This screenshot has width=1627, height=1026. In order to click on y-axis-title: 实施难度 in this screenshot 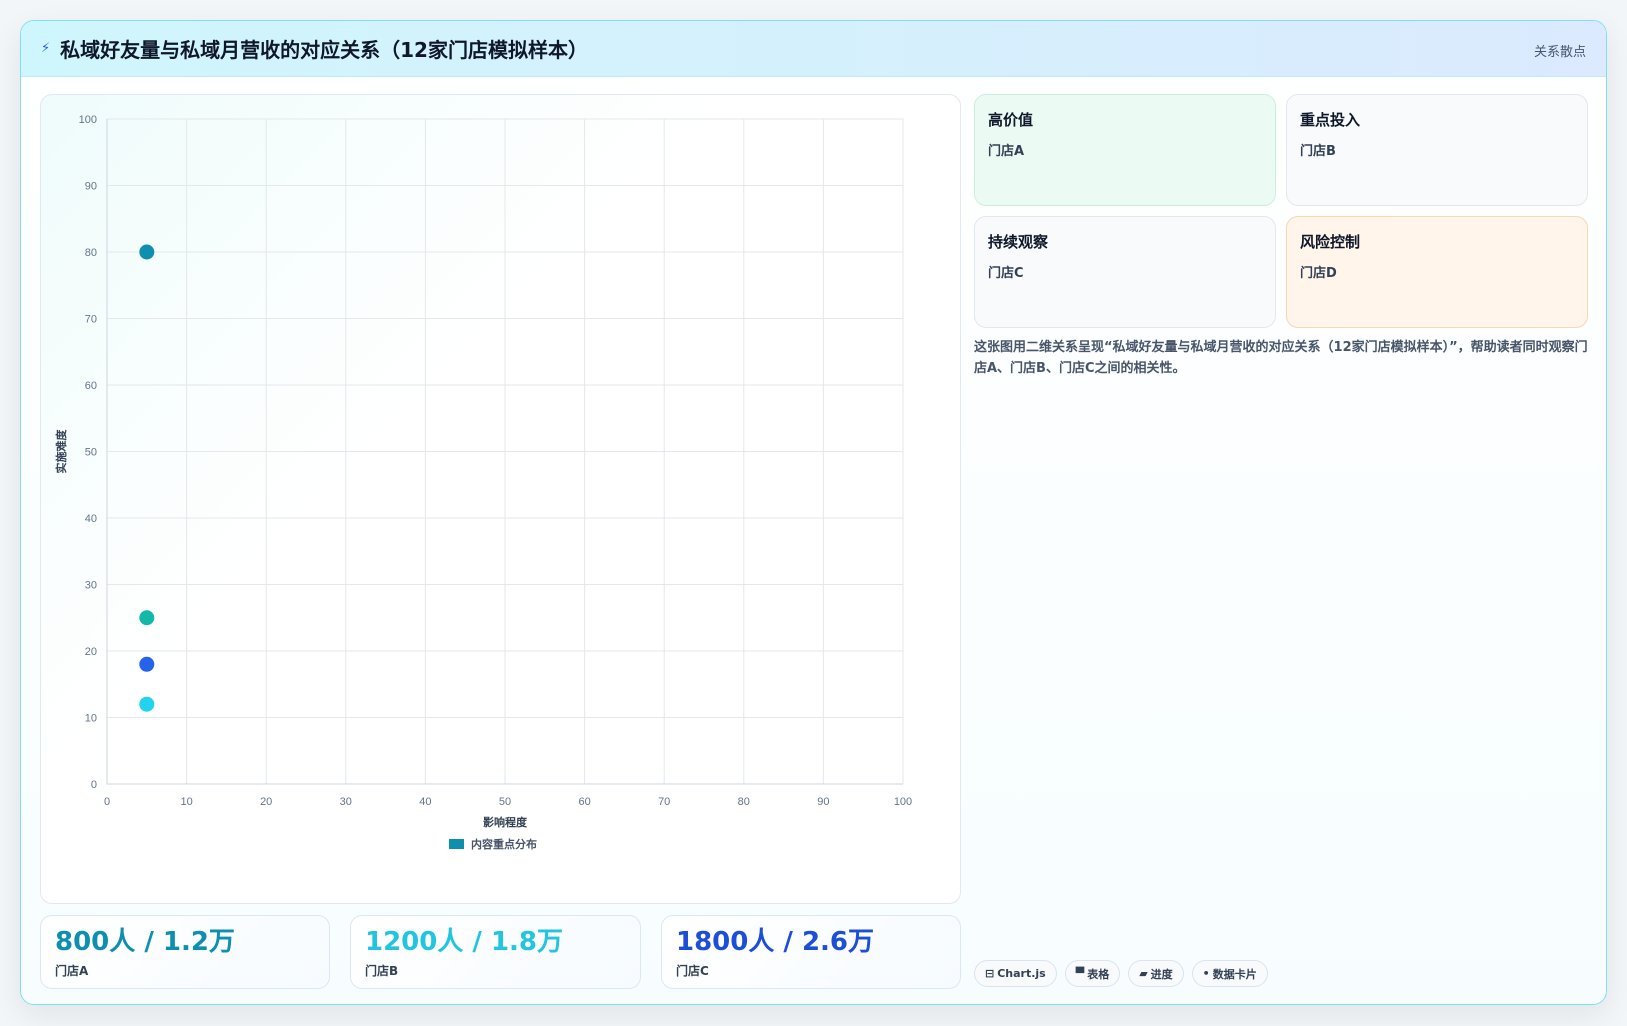, I will do `click(61, 451)`.